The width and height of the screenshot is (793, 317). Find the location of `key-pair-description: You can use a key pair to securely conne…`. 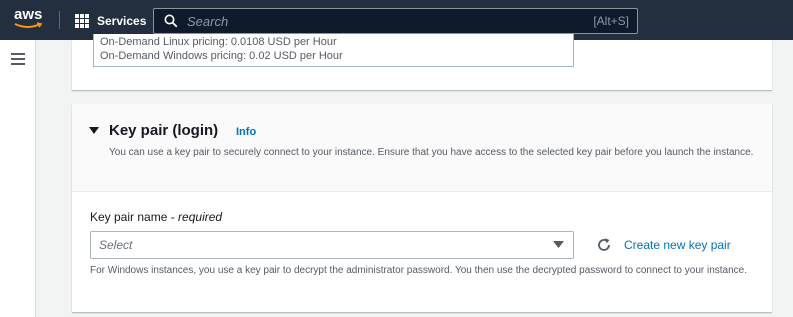

key-pair-description: You can use a key pair to securely conne… is located at coordinates (431, 152).